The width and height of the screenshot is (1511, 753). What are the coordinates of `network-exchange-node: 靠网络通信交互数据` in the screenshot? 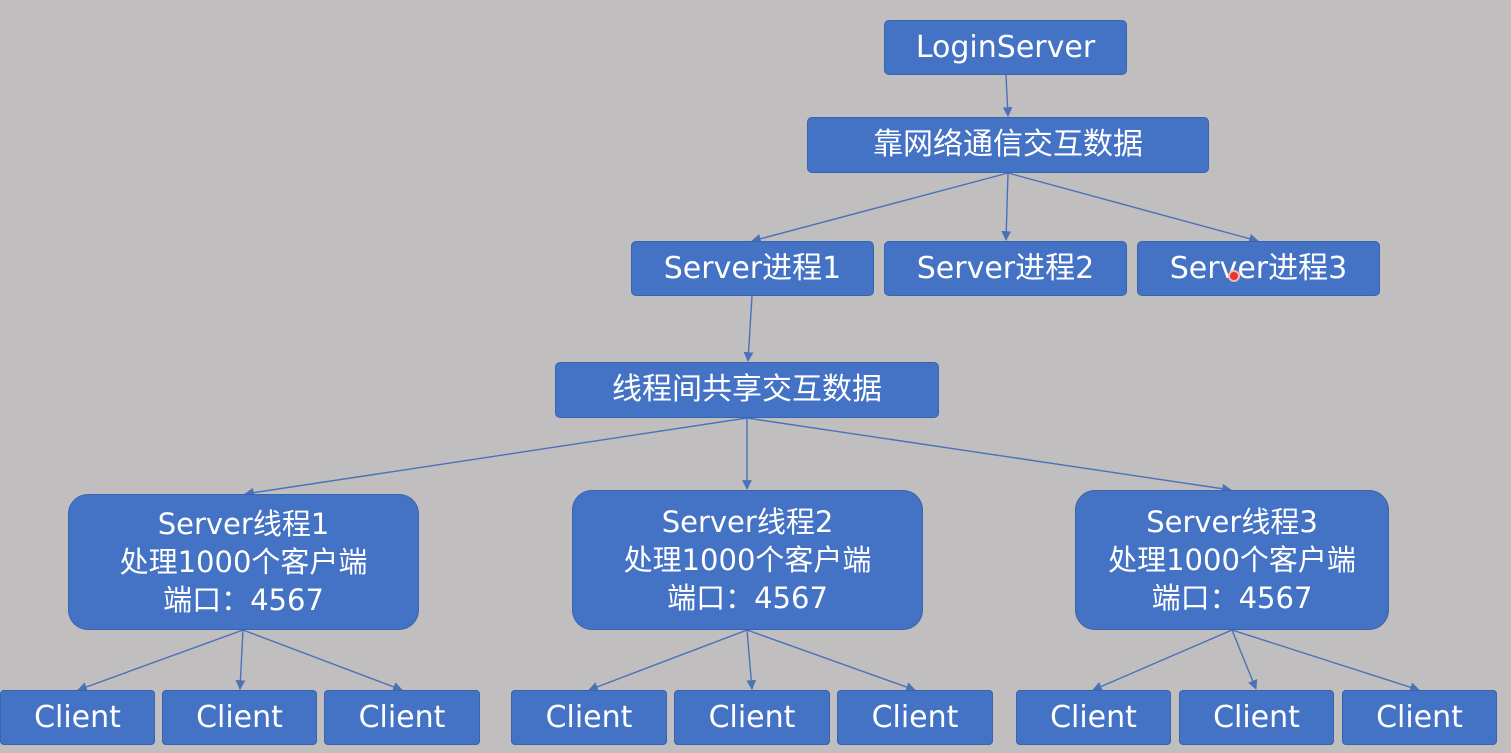 It's located at (1008, 145).